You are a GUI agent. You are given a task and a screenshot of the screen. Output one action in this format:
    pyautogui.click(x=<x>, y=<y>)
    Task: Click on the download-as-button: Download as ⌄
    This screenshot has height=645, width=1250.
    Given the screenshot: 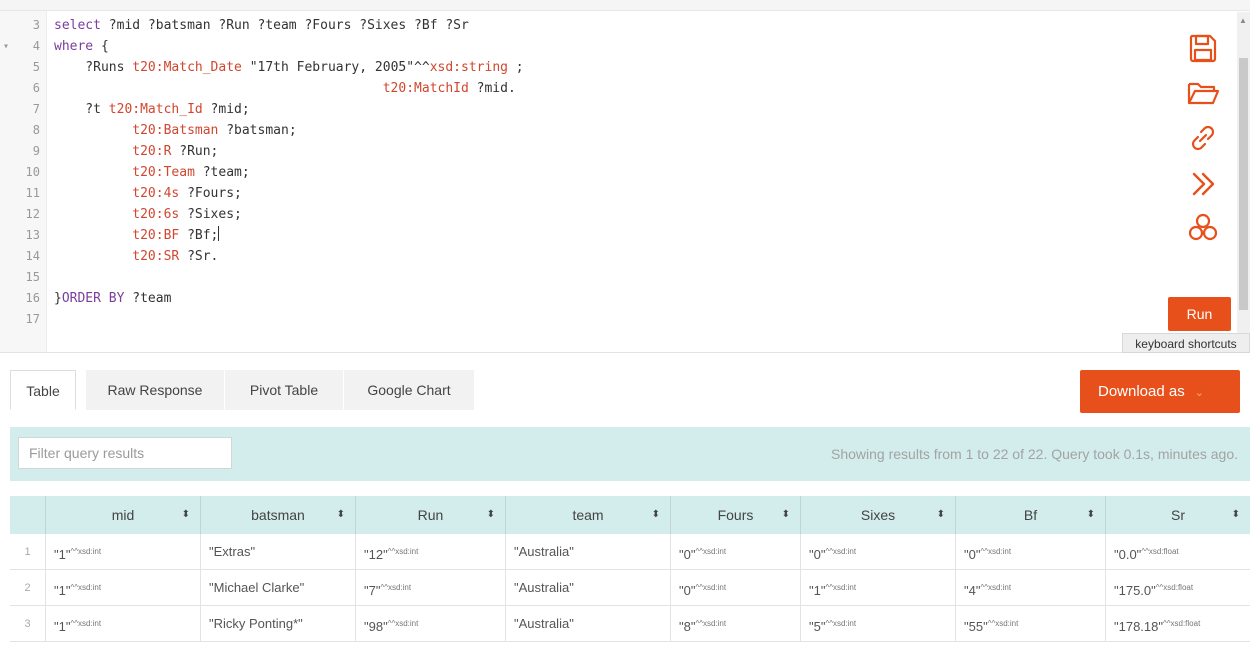 What is the action you would take?
    pyautogui.click(x=1160, y=391)
    